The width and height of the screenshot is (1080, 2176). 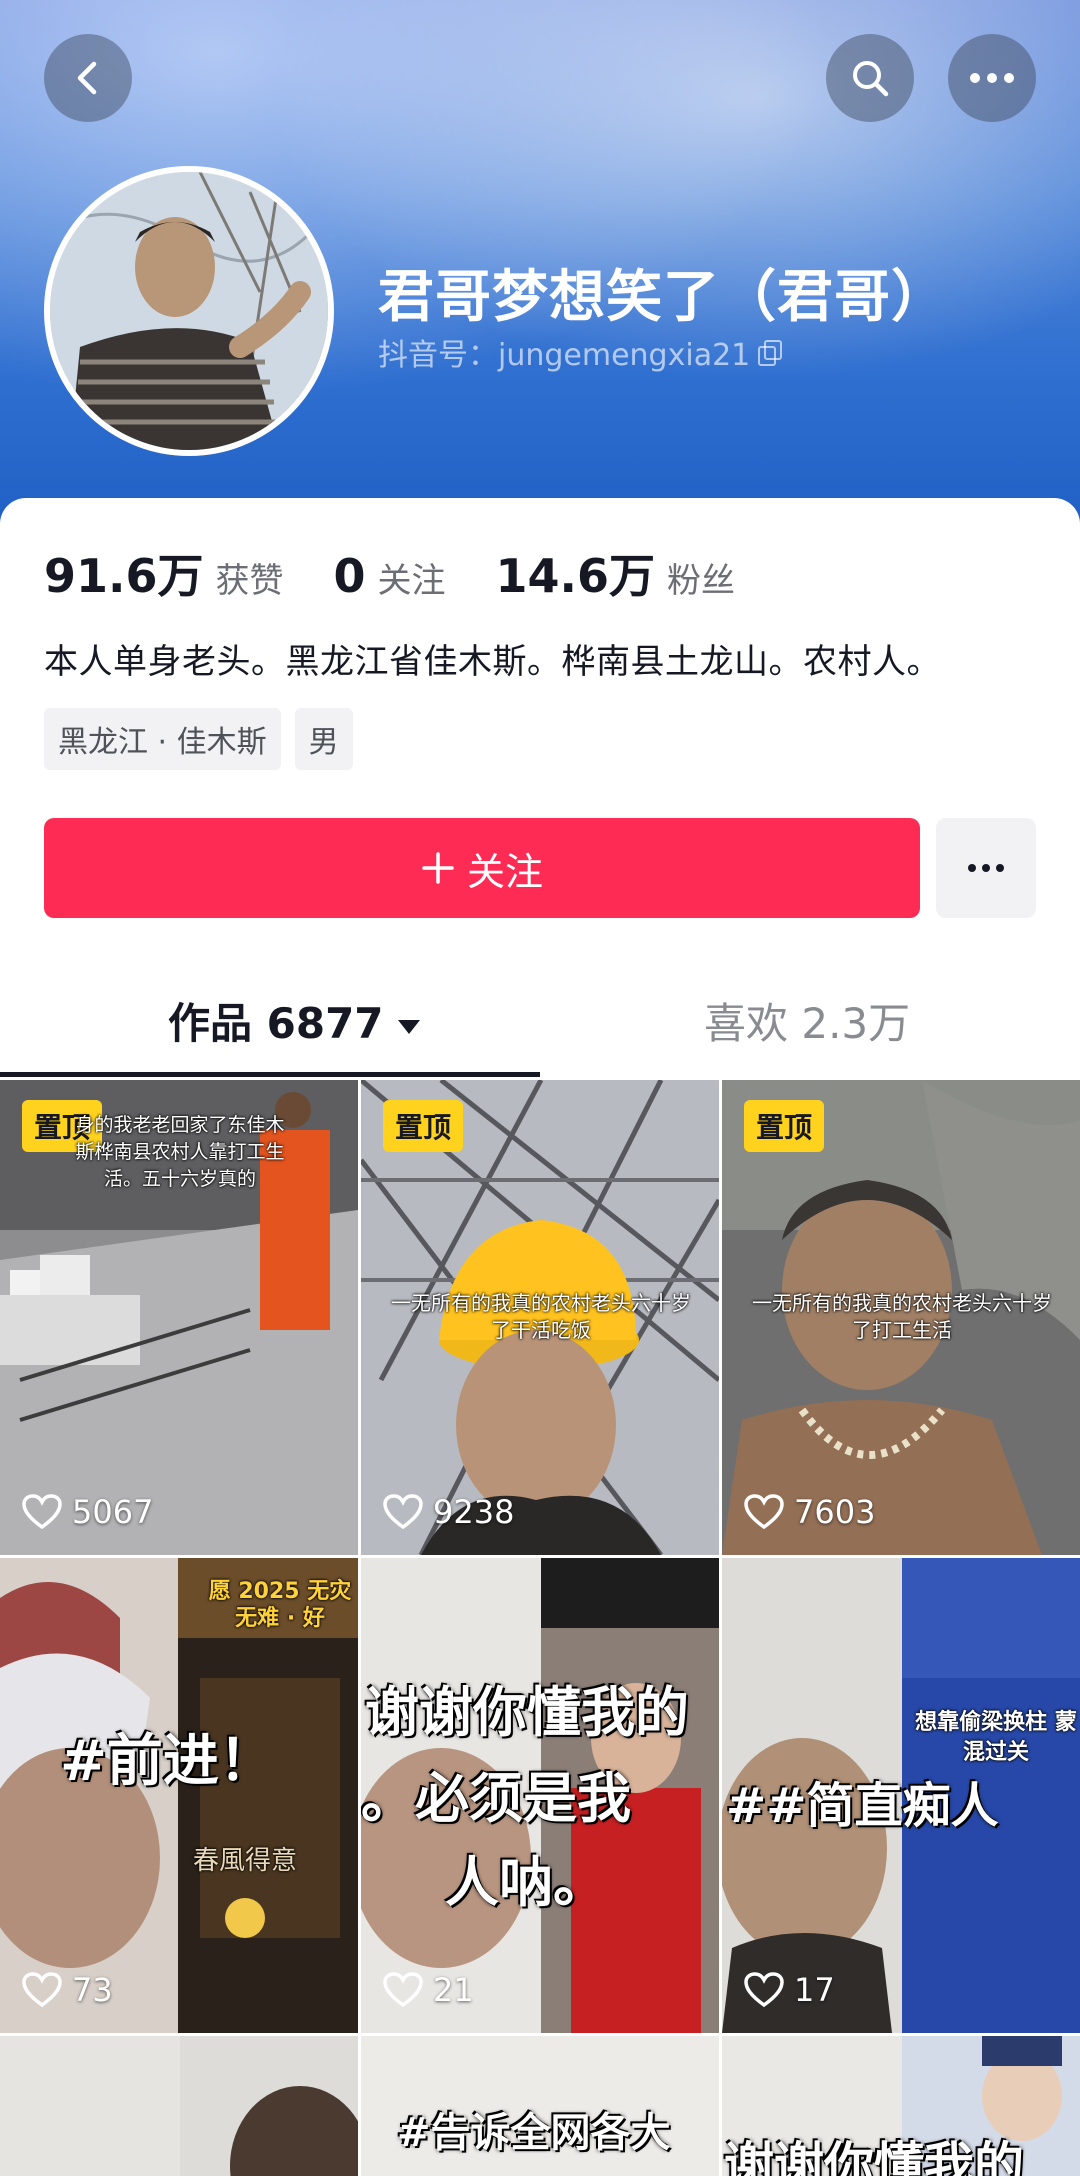 What do you see at coordinates (492, 662) in the screenshot?
I see `profile-bio: 本人单身老头。黑龙江省佳木斯。桦南县土龙山。农村人。` at bounding box center [492, 662].